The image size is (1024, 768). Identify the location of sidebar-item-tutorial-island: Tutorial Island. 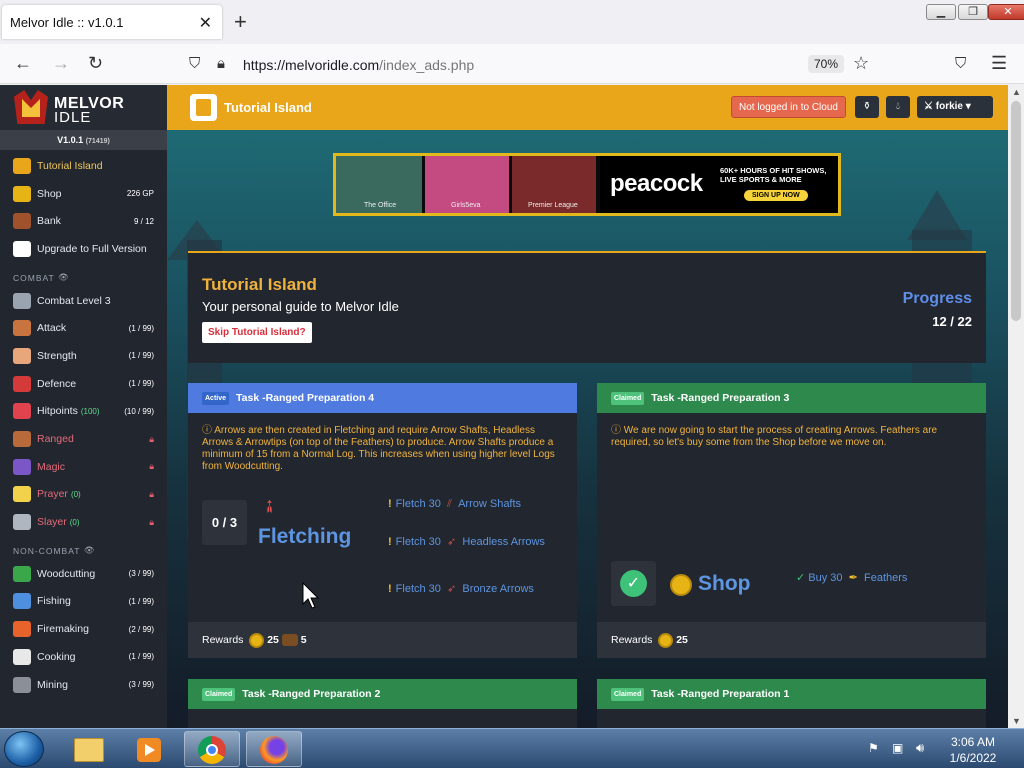
(83, 166).